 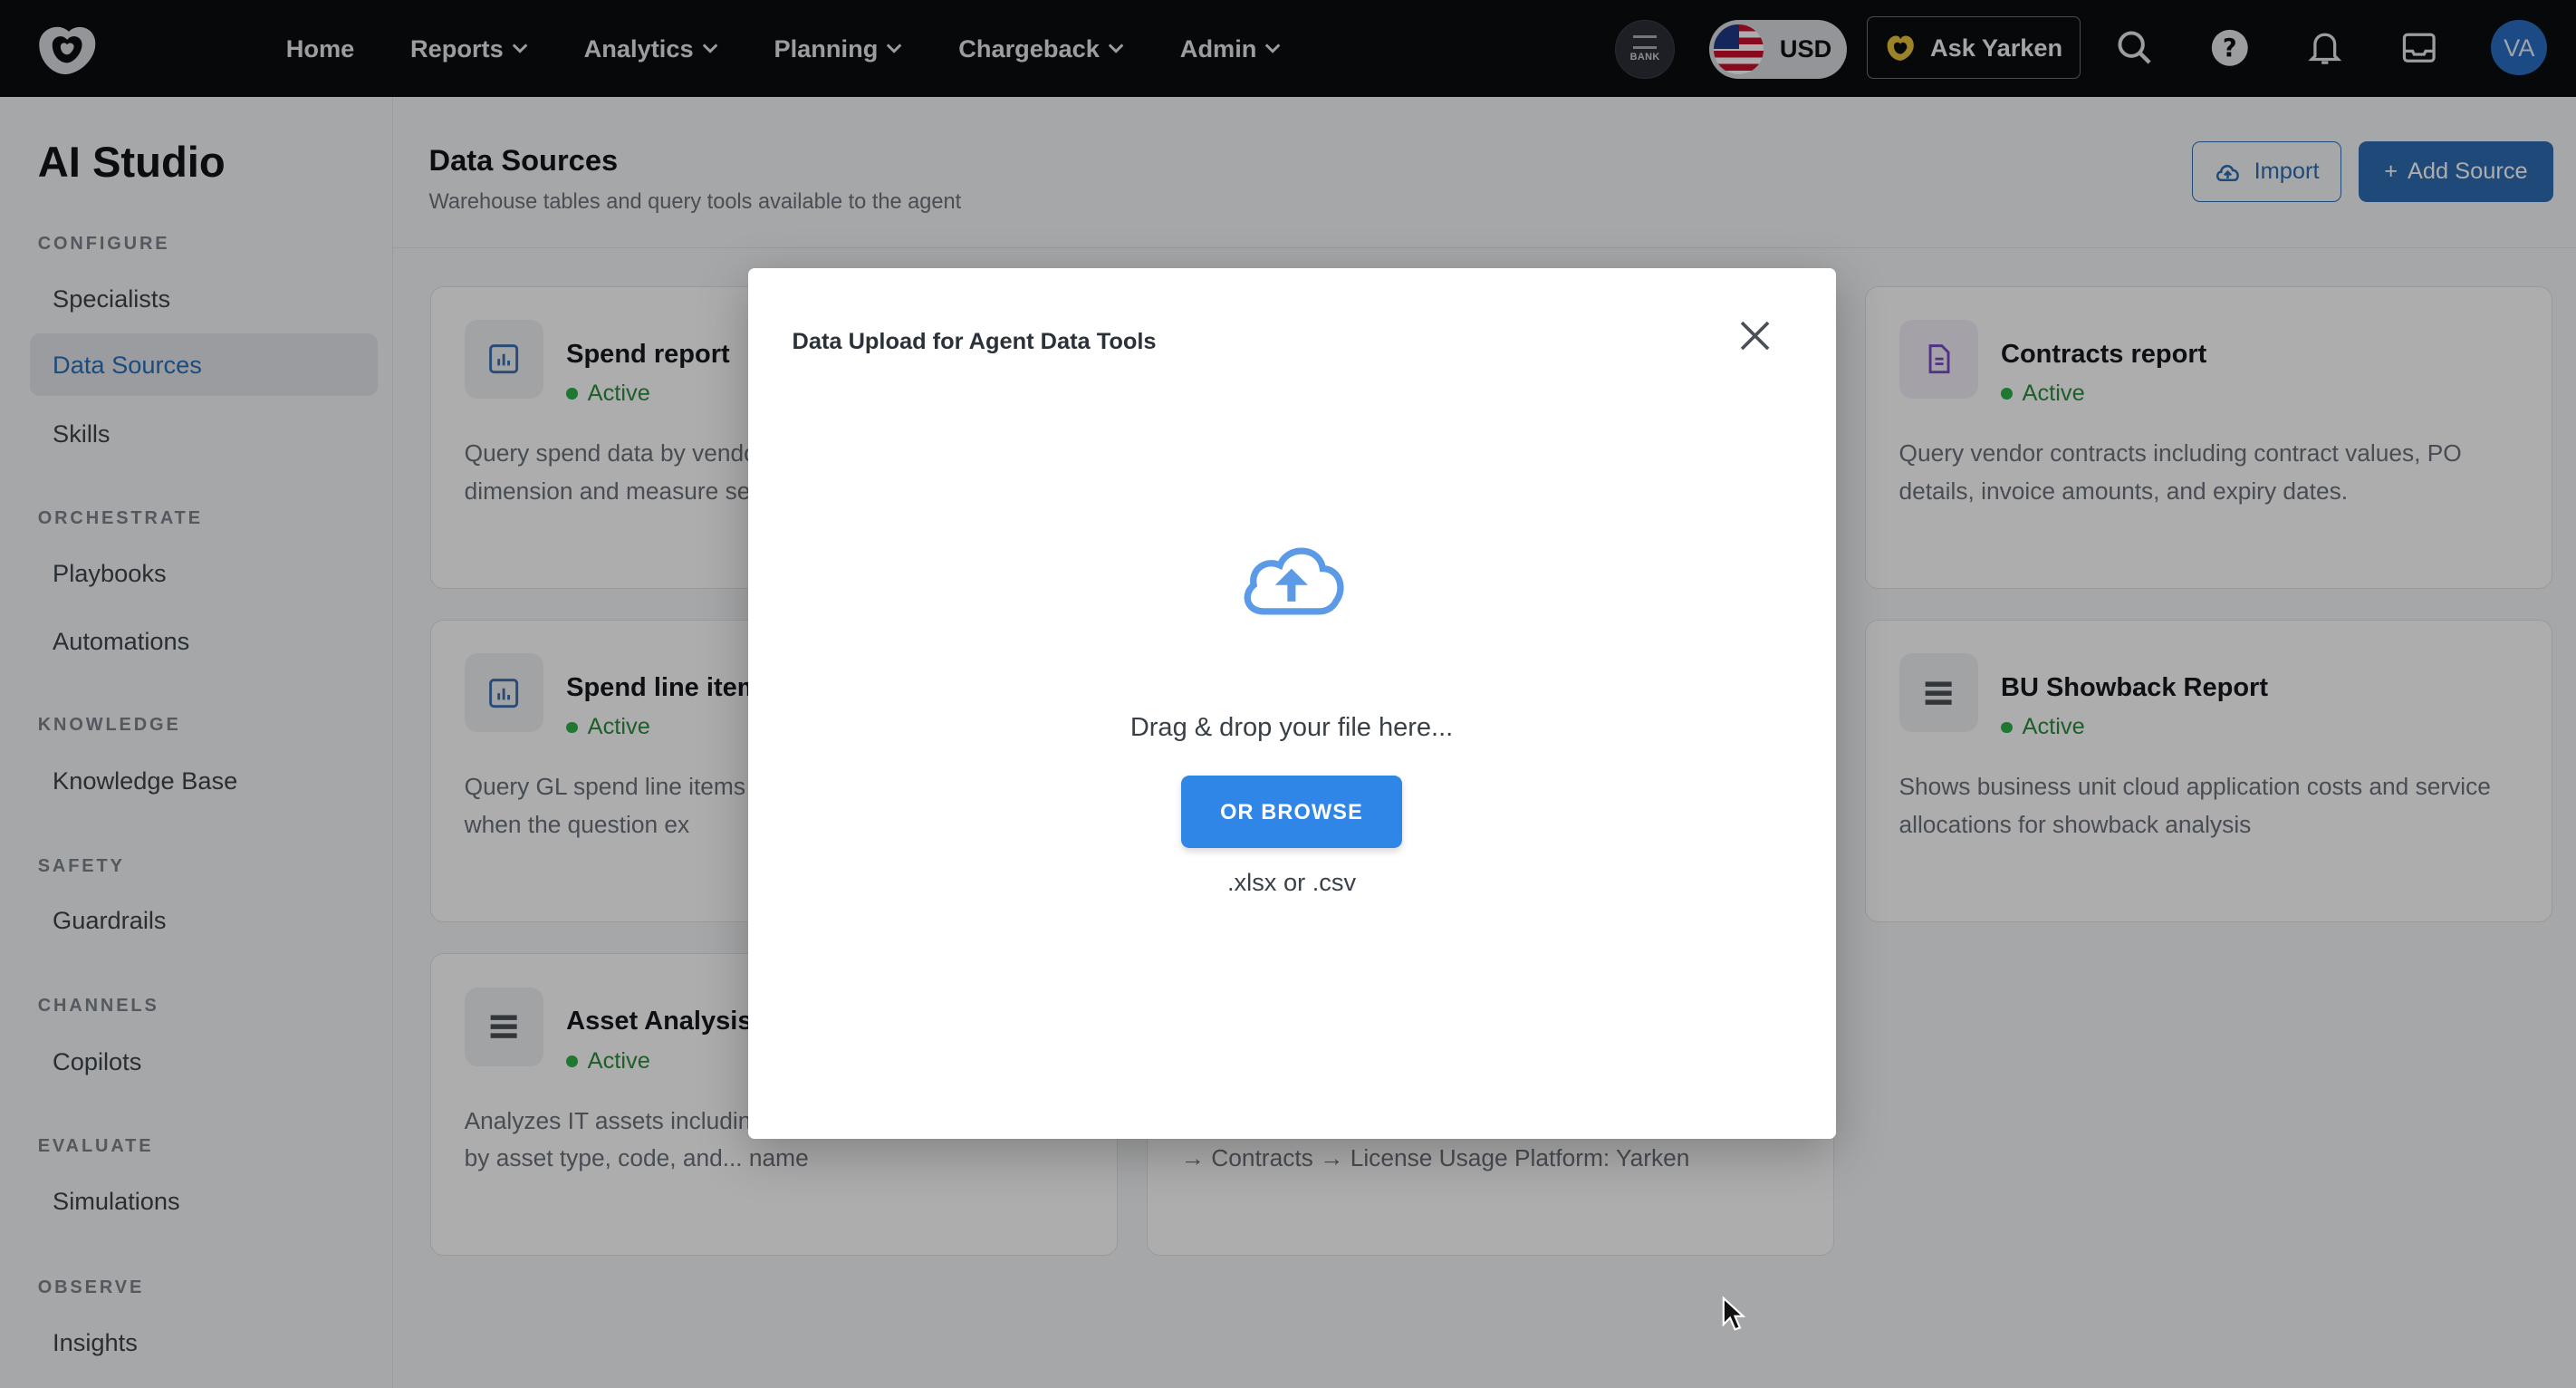 I want to click on browse-button: OR BROWSE, so click(x=1291, y=812).